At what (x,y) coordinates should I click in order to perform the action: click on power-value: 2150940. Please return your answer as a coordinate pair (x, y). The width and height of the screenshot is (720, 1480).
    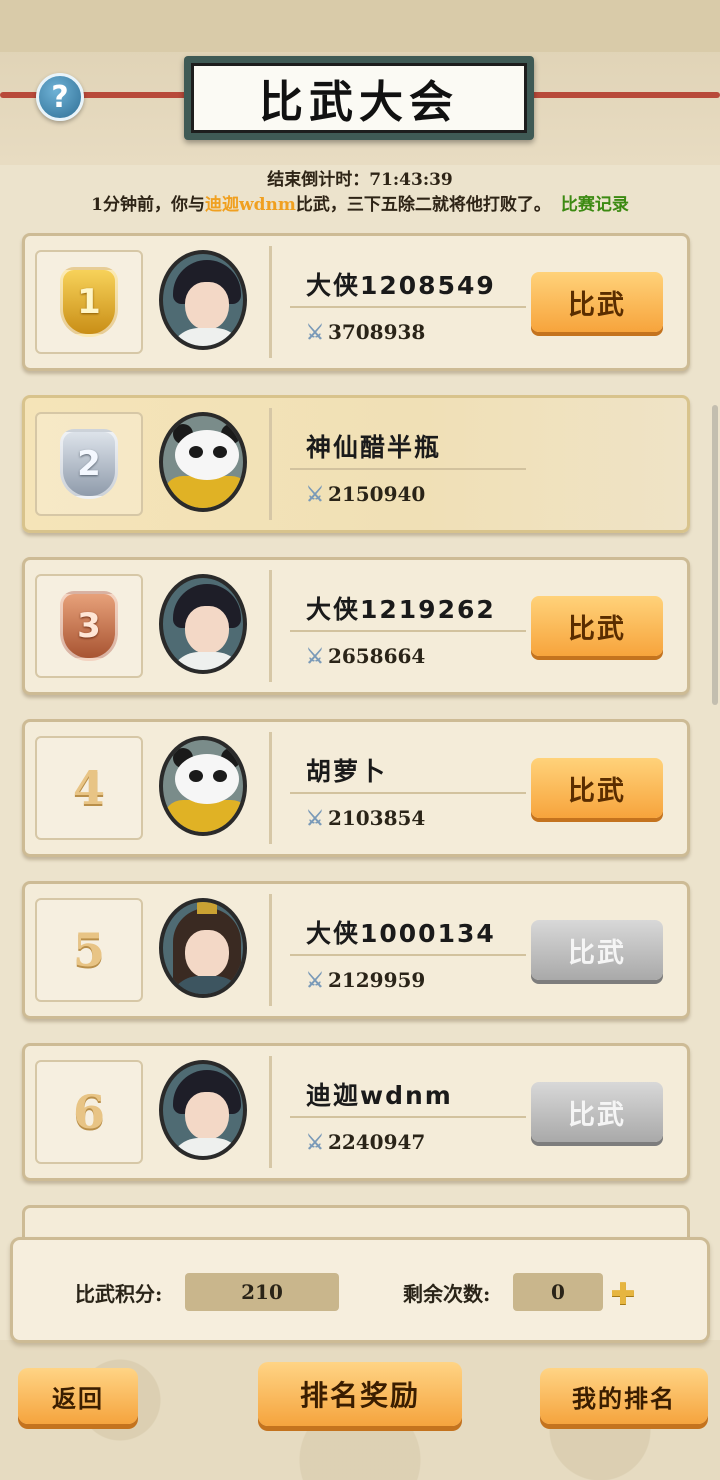
    Looking at the image, I should click on (376, 494).